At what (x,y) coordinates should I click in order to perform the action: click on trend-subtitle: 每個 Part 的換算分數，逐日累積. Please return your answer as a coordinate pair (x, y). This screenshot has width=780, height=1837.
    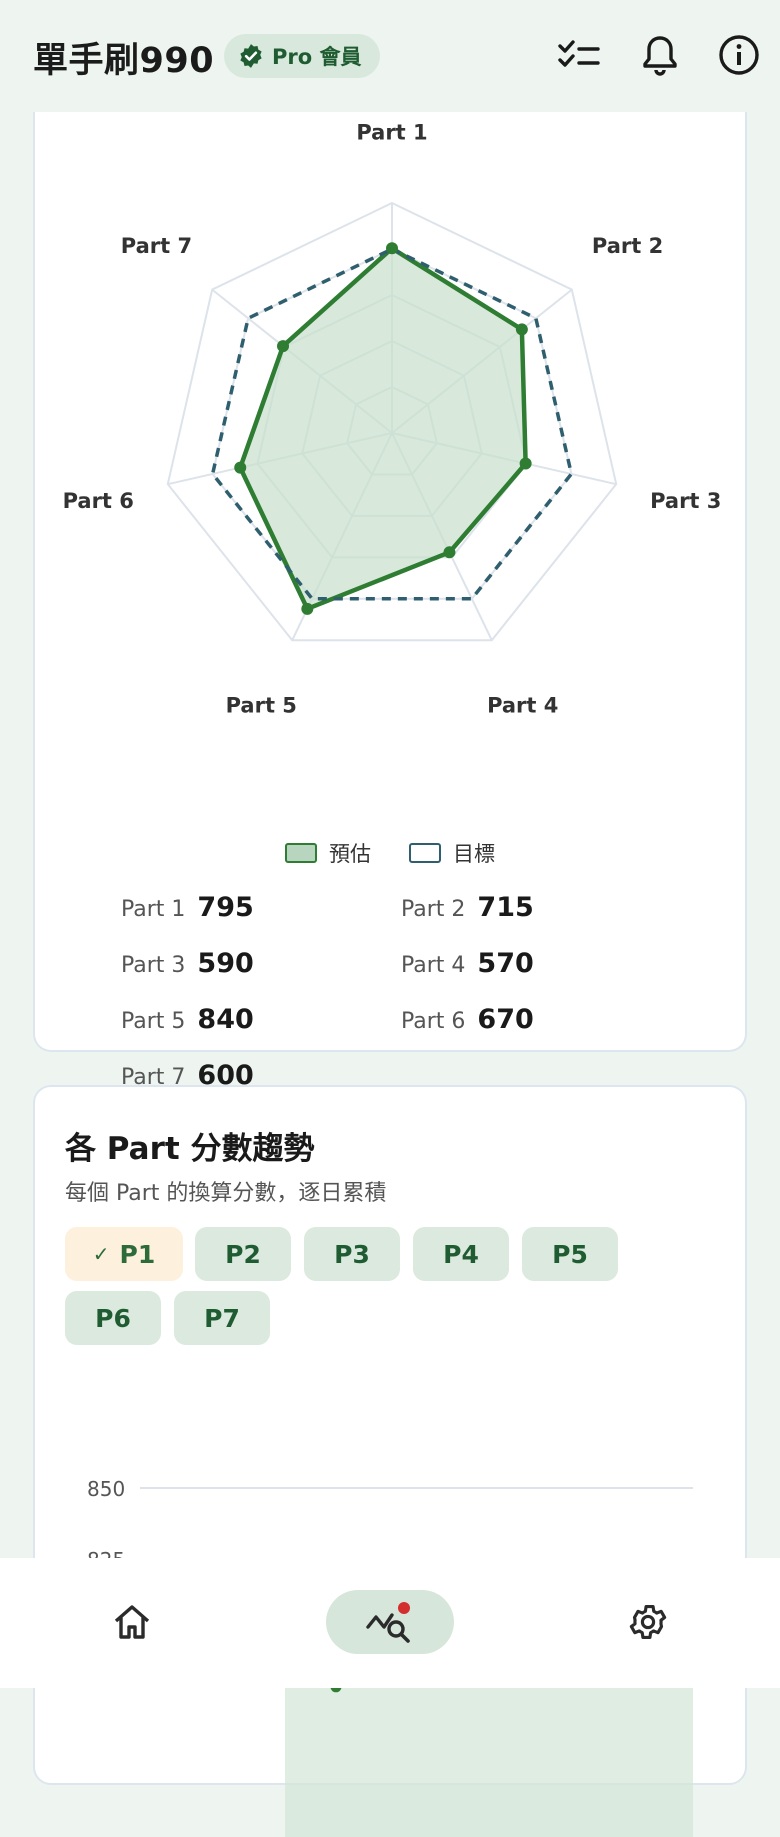
    Looking at the image, I should click on (226, 1193).